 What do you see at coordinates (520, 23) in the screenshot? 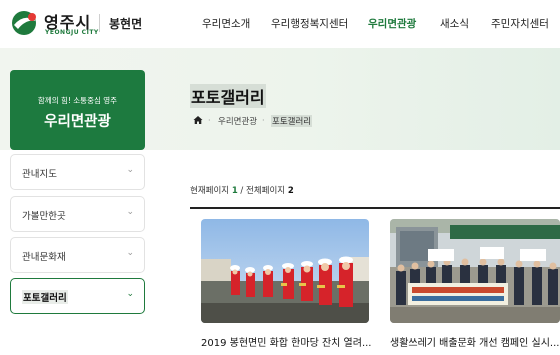
I see `gnb-item-autonomy: 주민자치센터` at bounding box center [520, 23].